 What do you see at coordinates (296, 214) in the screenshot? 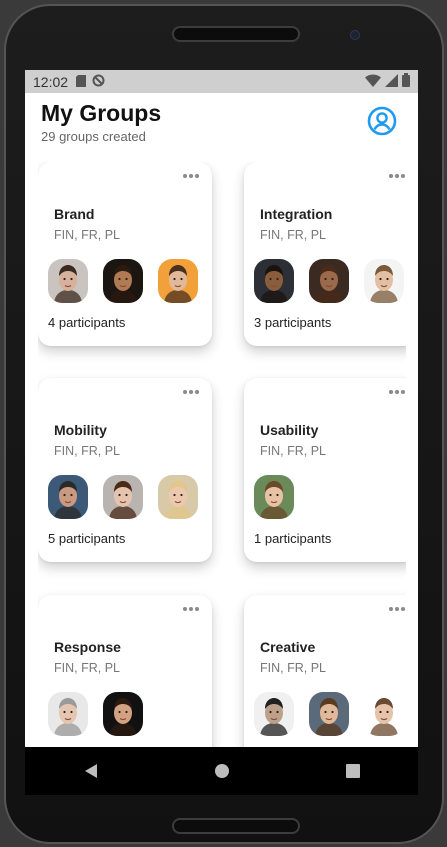
I see `group-name: Integration` at bounding box center [296, 214].